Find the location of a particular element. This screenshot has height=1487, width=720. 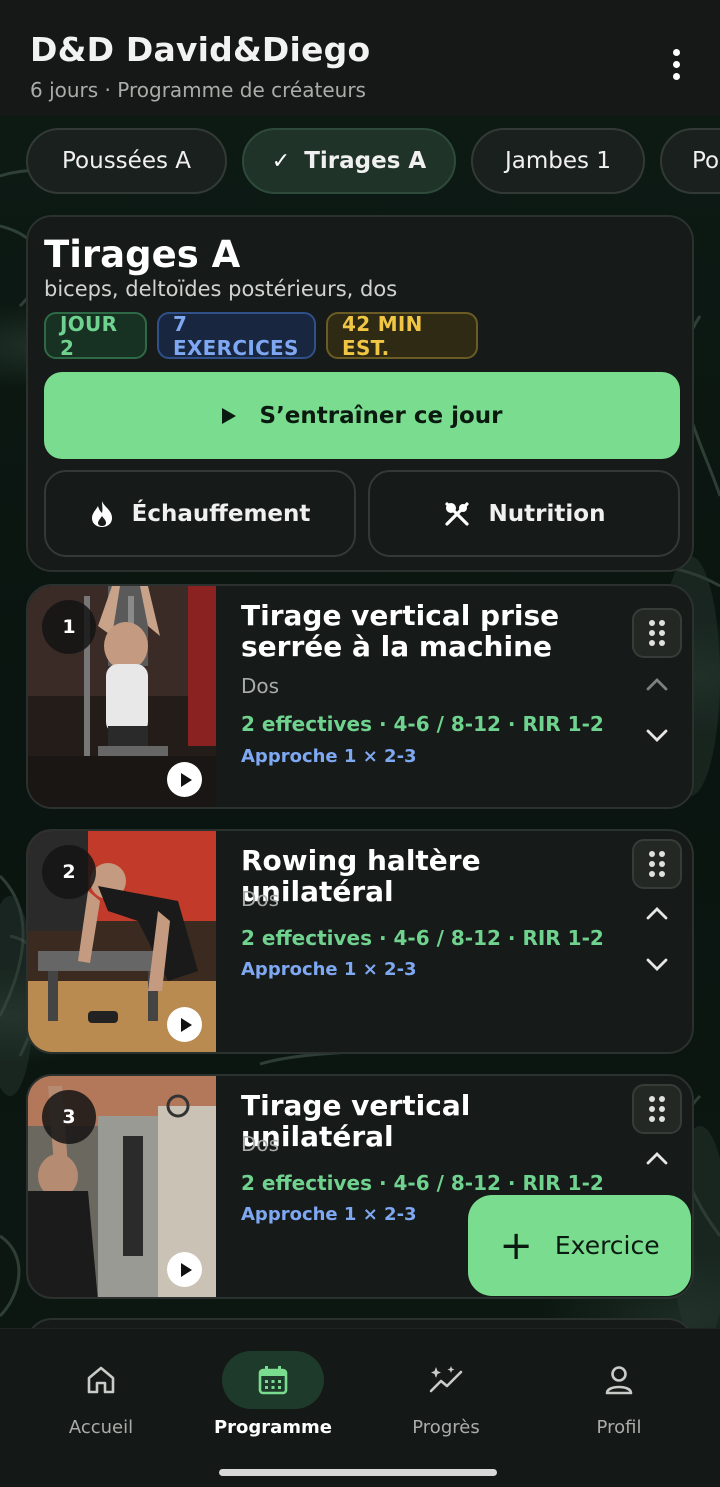

exercise-name: Rowing haltère unilatéral is located at coordinates (361, 876).